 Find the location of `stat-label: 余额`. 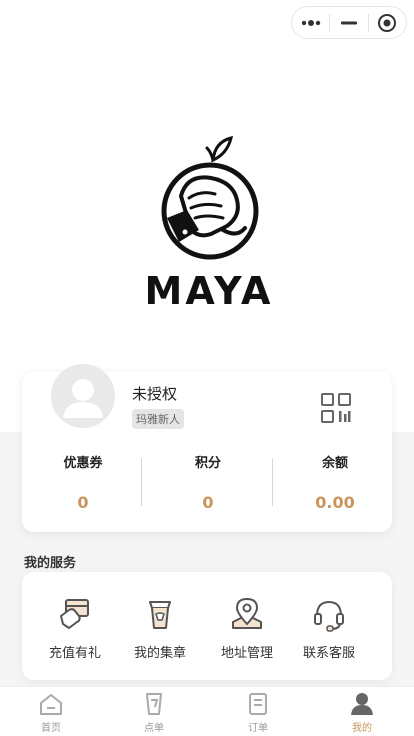

stat-label: 余额 is located at coordinates (334, 463).